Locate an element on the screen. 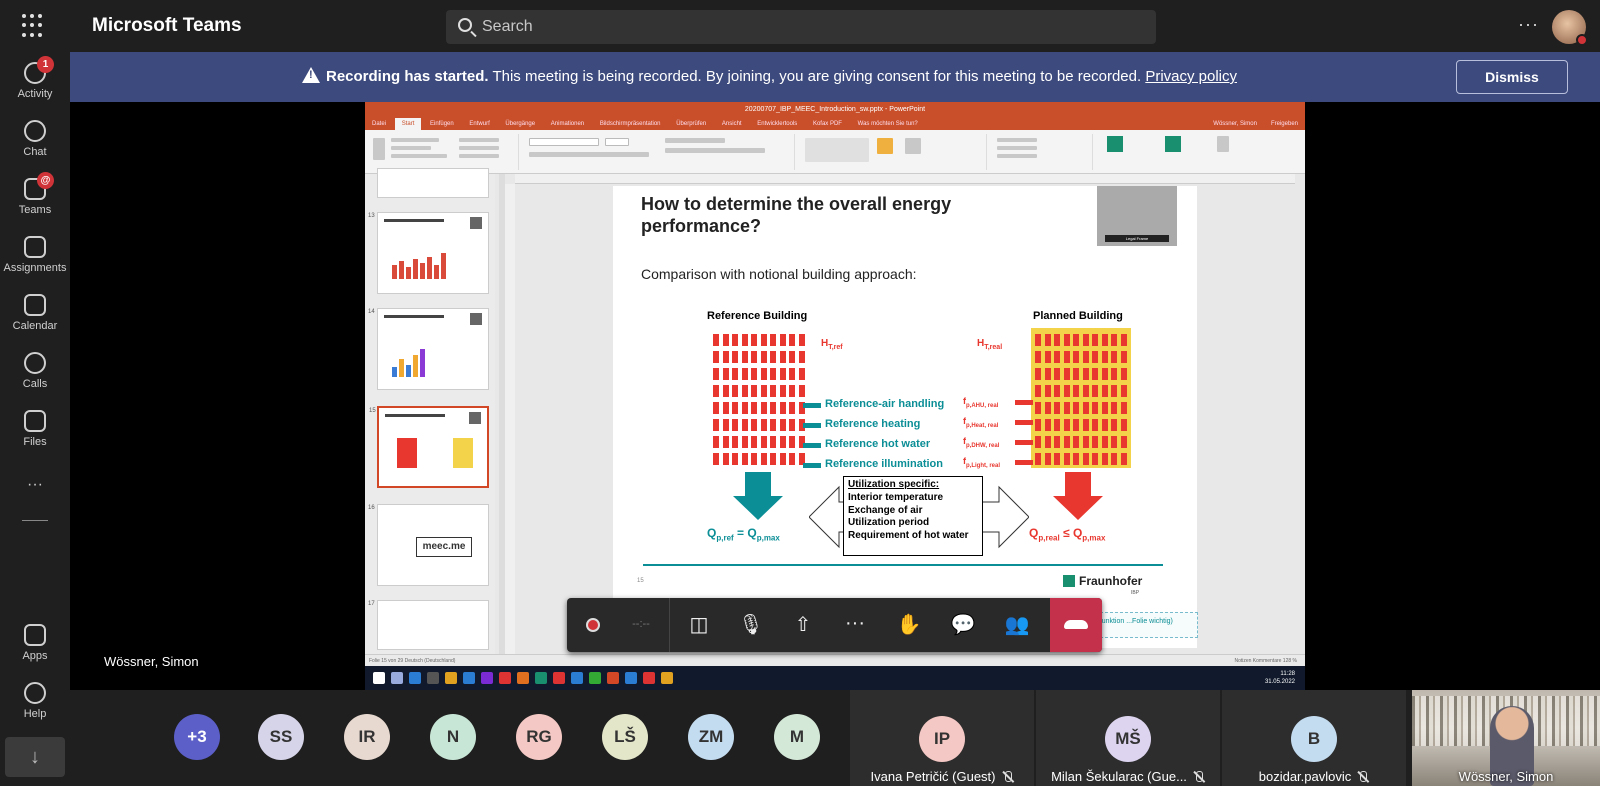 The image size is (1600, 786). rail-item-activity: 1 Activity is located at coordinates (35, 85).